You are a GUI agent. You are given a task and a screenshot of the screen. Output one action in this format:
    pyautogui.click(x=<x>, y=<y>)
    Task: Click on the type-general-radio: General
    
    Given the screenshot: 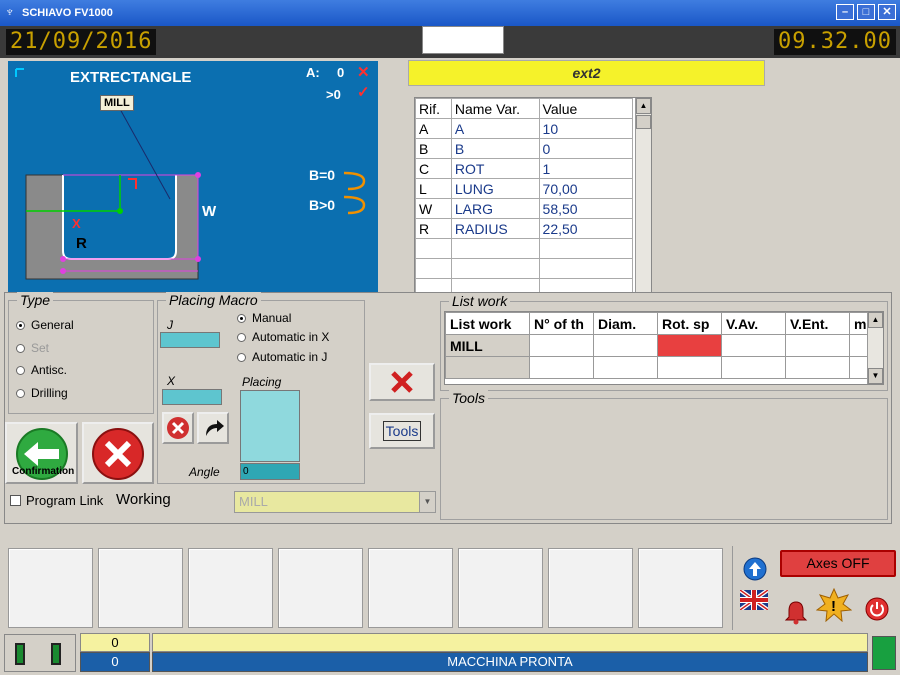 What is the action you would take?
    pyautogui.click(x=45, y=325)
    